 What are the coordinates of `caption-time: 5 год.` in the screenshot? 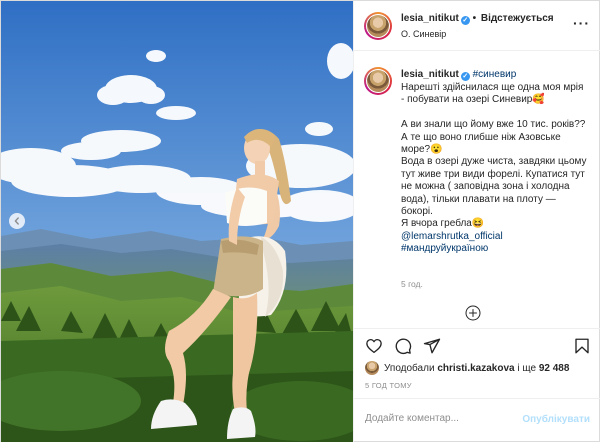 It's located at (412, 284).